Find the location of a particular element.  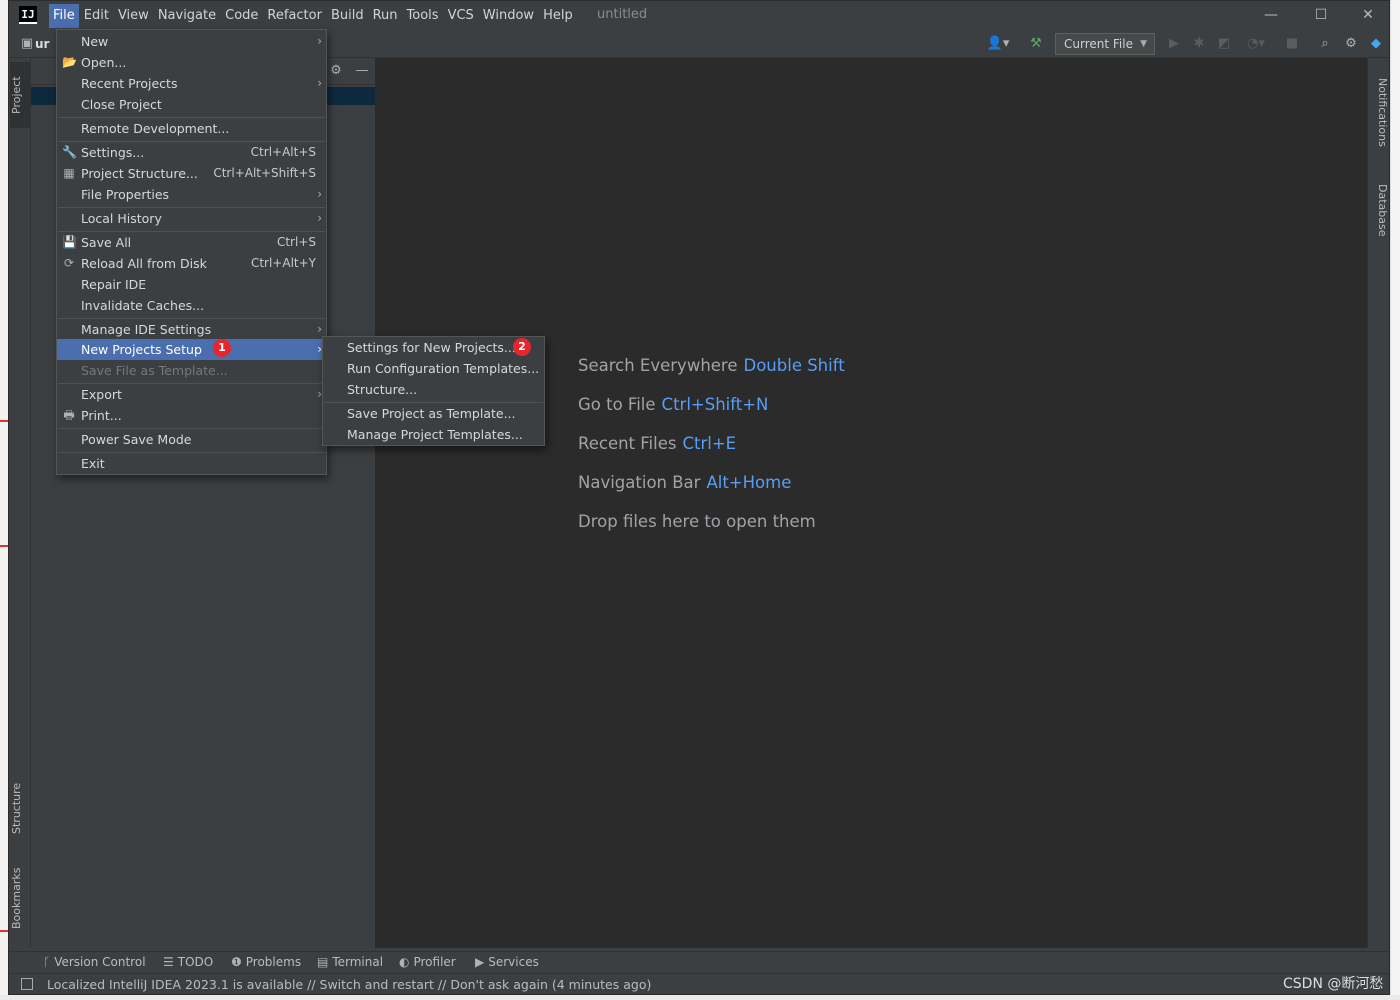

layout-icon is located at coordinates (27, 984).